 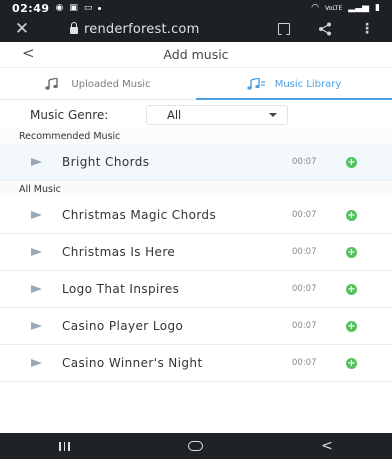 What do you see at coordinates (121, 289) in the screenshot?
I see `track-name: Logo That Inspires` at bounding box center [121, 289].